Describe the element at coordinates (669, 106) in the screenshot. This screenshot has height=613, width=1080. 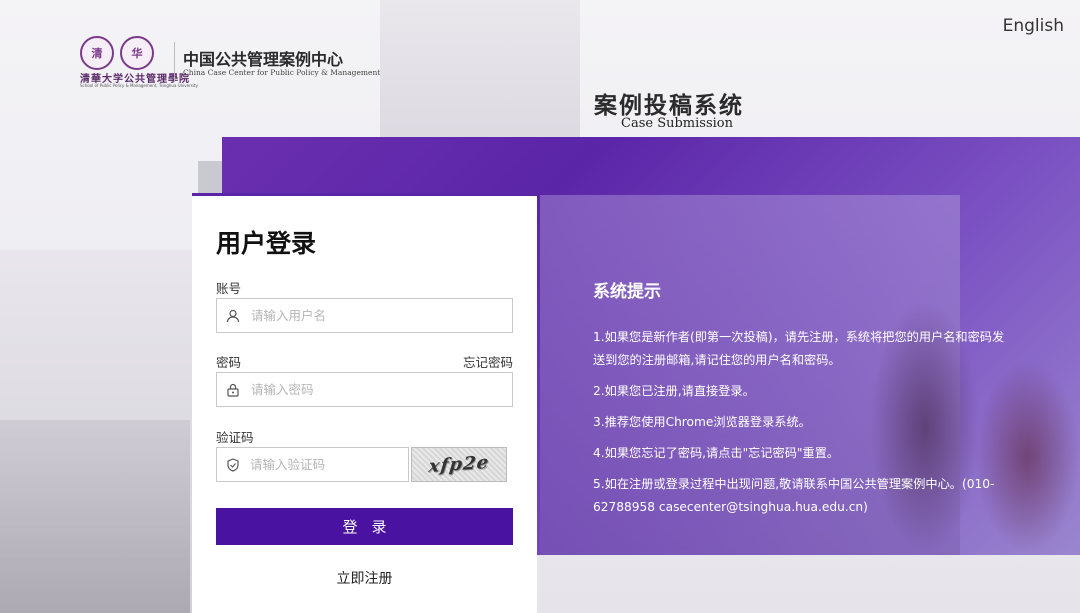
I see `system-title: 案例投稿系统` at that location.